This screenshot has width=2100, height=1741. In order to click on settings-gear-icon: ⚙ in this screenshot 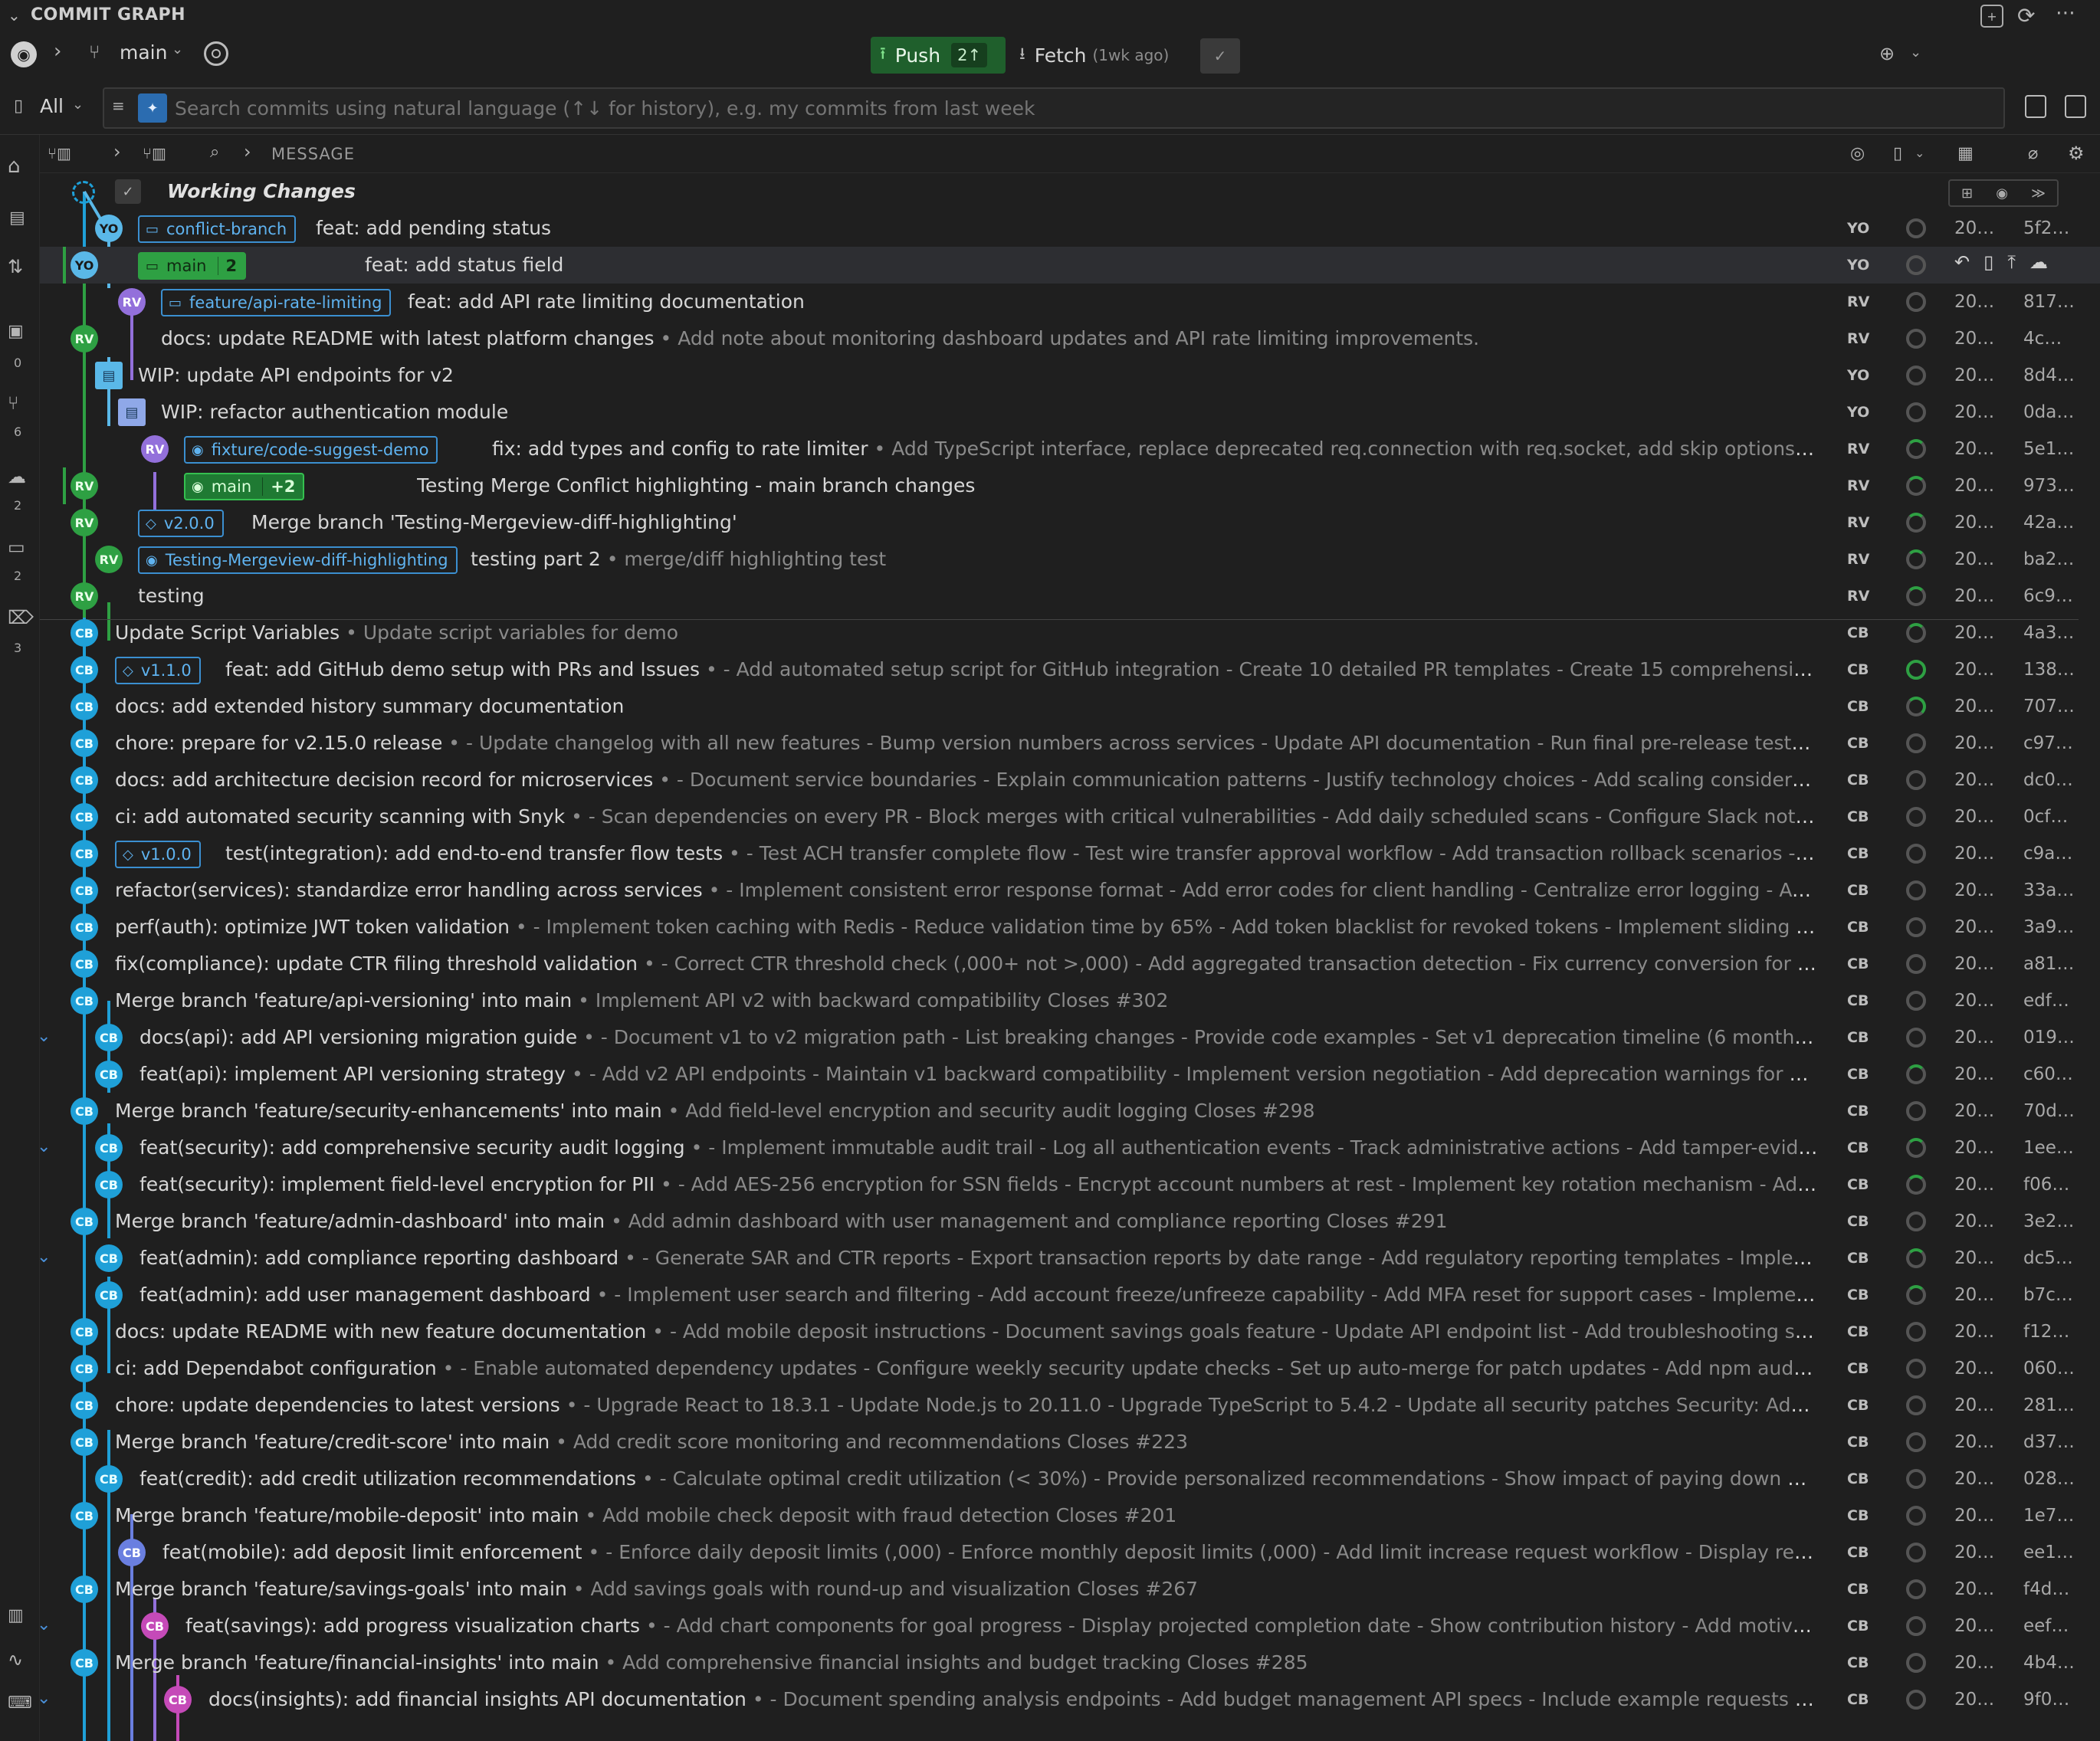, I will do `click(2076, 153)`.